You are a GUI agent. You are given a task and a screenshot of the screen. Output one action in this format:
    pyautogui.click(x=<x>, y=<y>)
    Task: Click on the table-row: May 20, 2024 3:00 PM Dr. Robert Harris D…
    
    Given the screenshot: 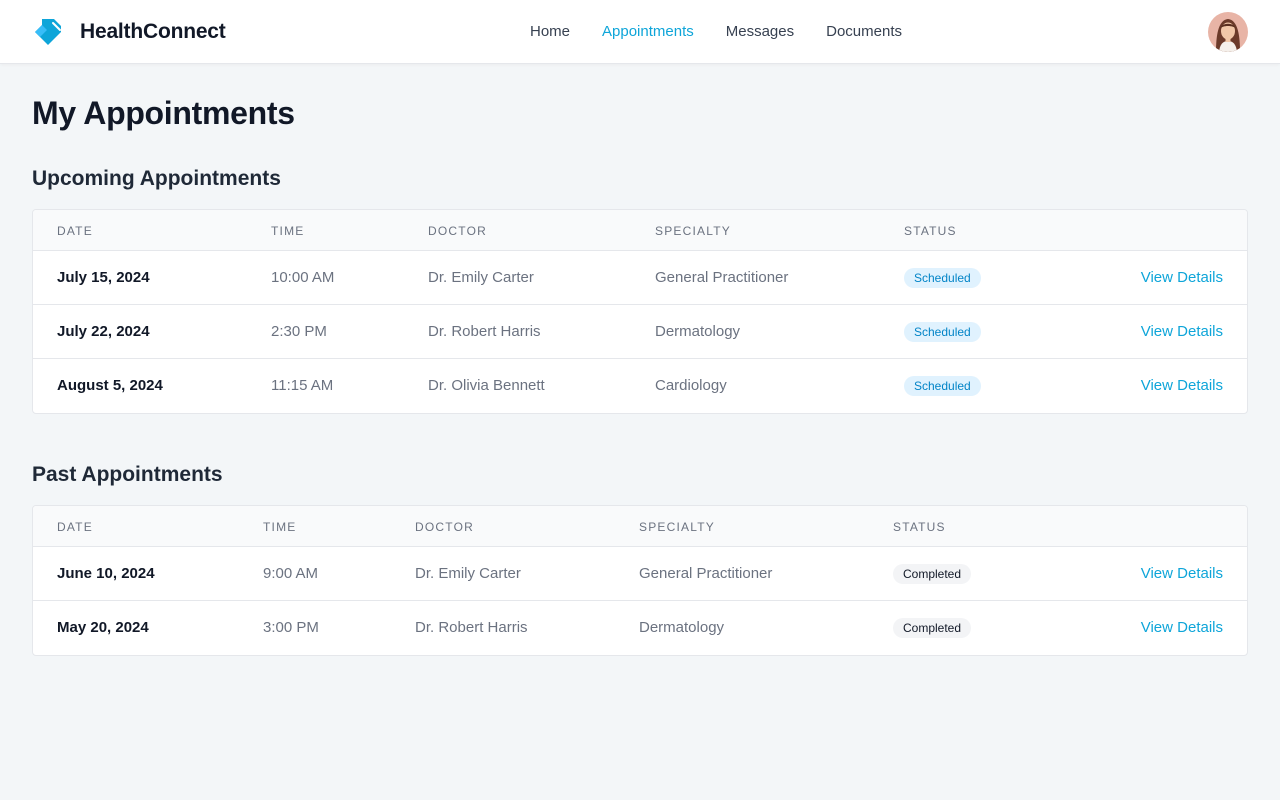 What is the action you would take?
    pyautogui.click(x=640, y=628)
    